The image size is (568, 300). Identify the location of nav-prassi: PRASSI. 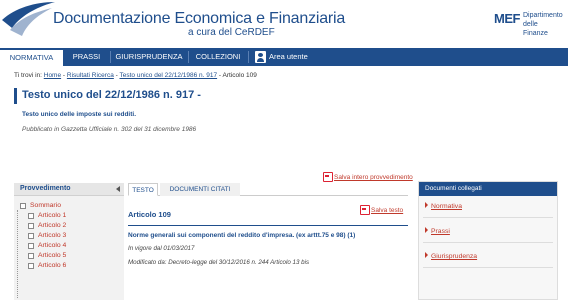
(86, 57).